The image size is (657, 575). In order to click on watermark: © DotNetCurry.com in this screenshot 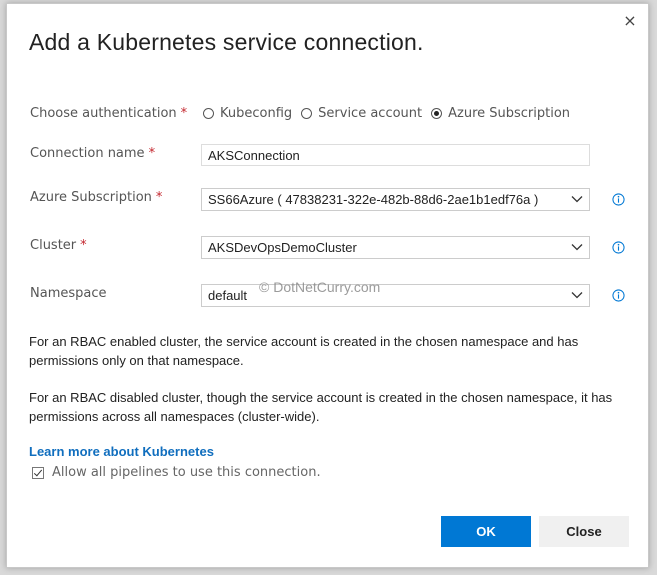, I will do `click(320, 287)`.